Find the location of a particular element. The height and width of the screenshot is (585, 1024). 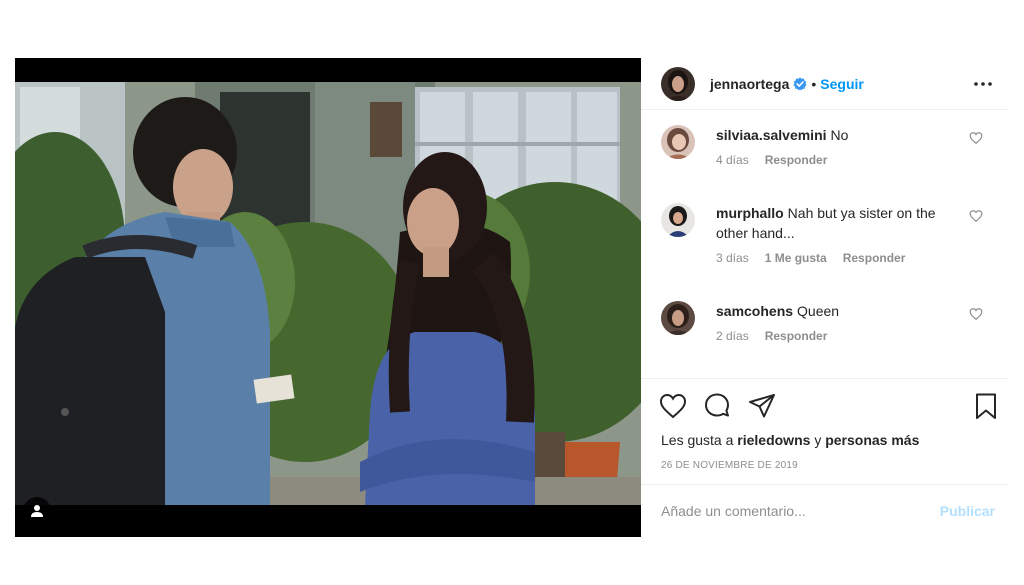

comment-username: samcohens is located at coordinates (754, 311).